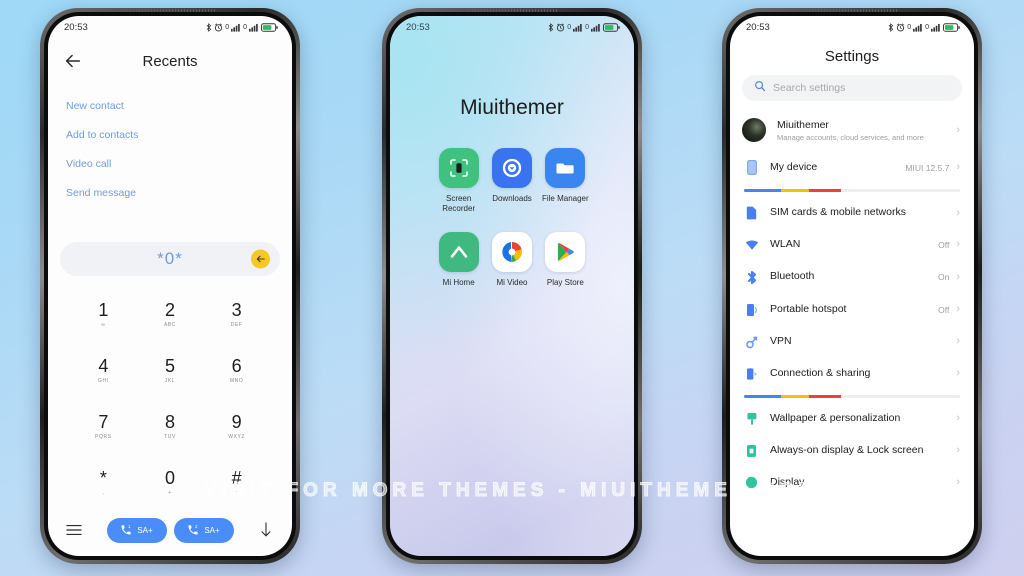 The image size is (1024, 576). I want to click on app-mi-video: Mi Video, so click(511, 260).